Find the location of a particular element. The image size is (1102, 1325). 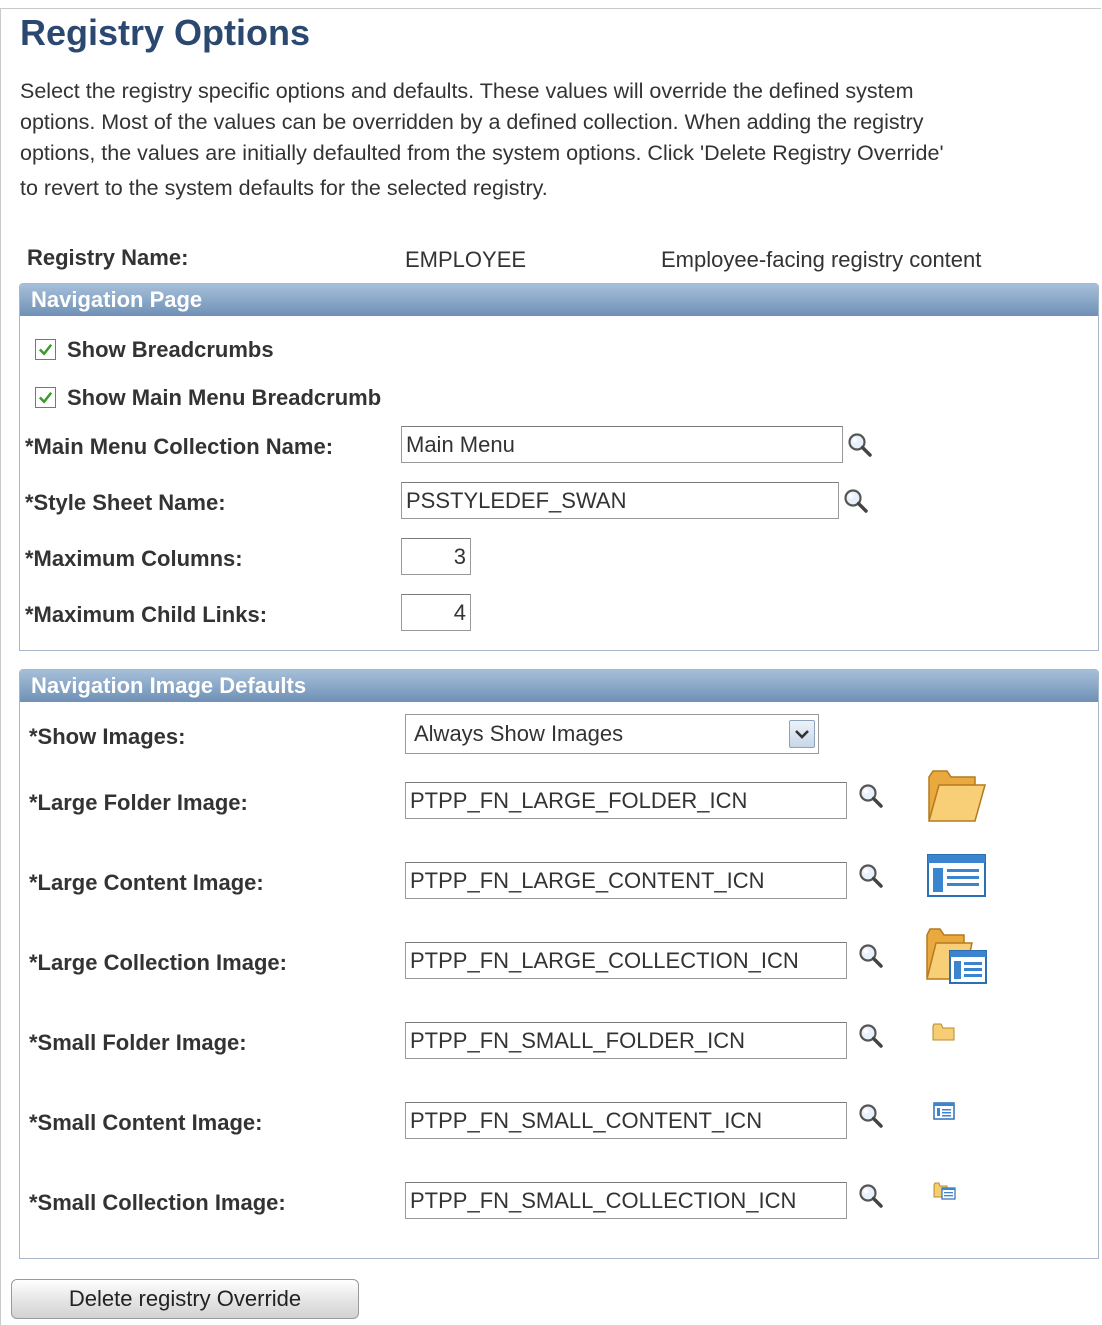

small-content-icon is located at coordinates (944, 1111).